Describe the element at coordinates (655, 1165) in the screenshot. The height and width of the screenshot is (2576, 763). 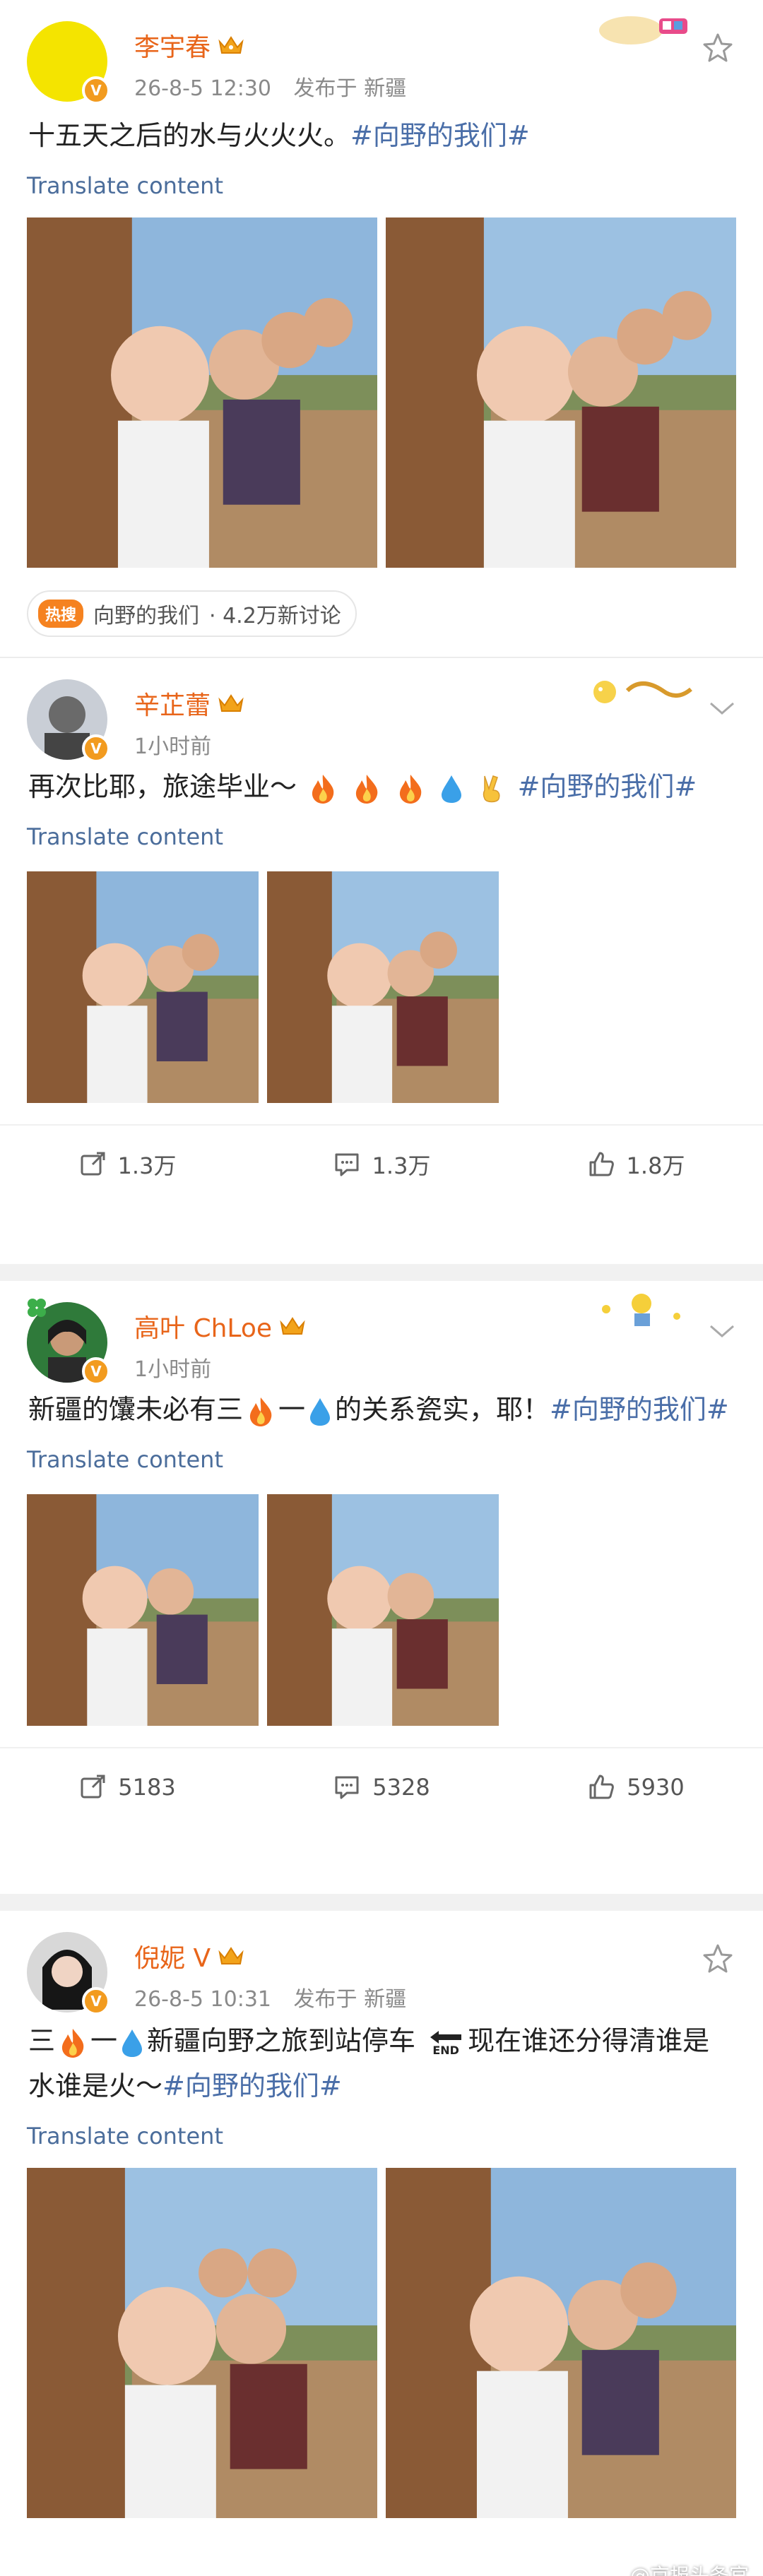
I see `like-count: 1.8万` at that location.